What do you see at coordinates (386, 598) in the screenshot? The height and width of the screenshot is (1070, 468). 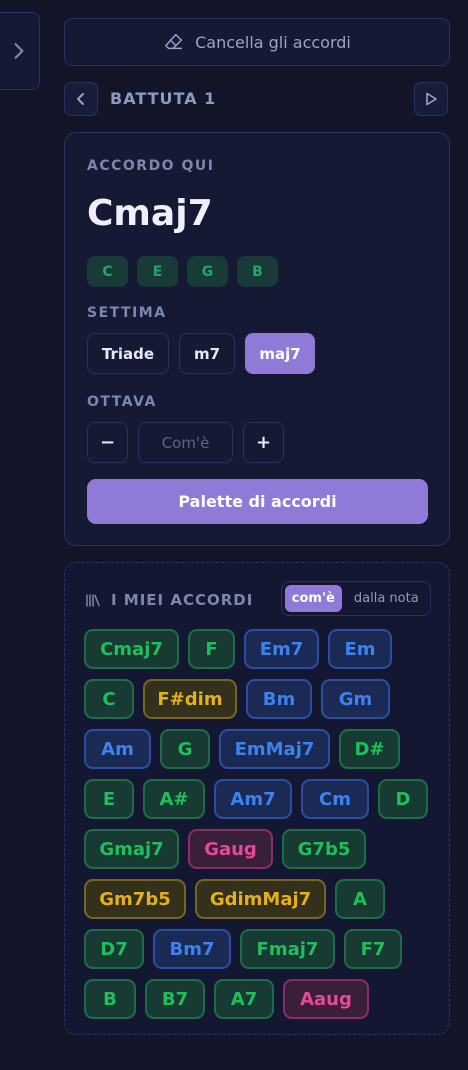 I see `toggle-from-note: dalla nota` at bounding box center [386, 598].